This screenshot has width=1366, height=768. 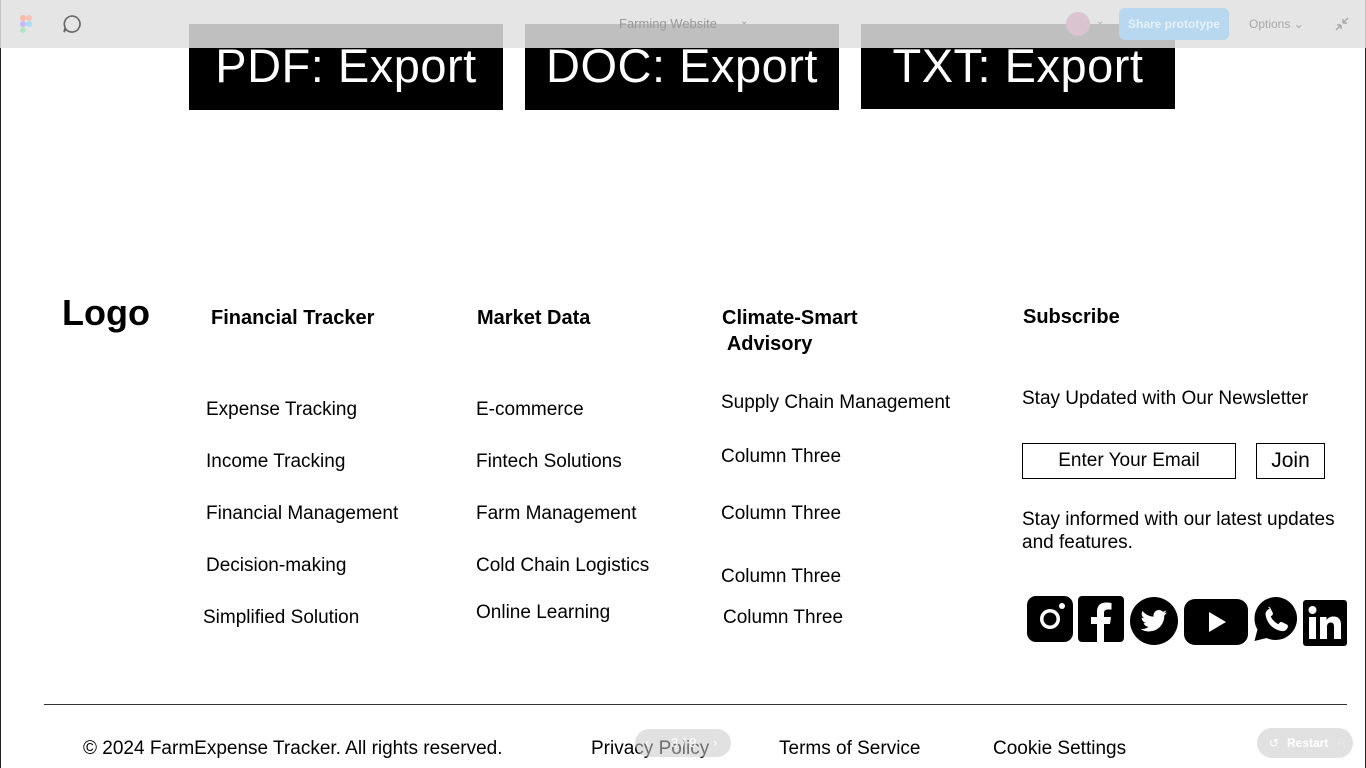 What do you see at coordinates (1154, 621) in the screenshot?
I see `twitter-icon` at bounding box center [1154, 621].